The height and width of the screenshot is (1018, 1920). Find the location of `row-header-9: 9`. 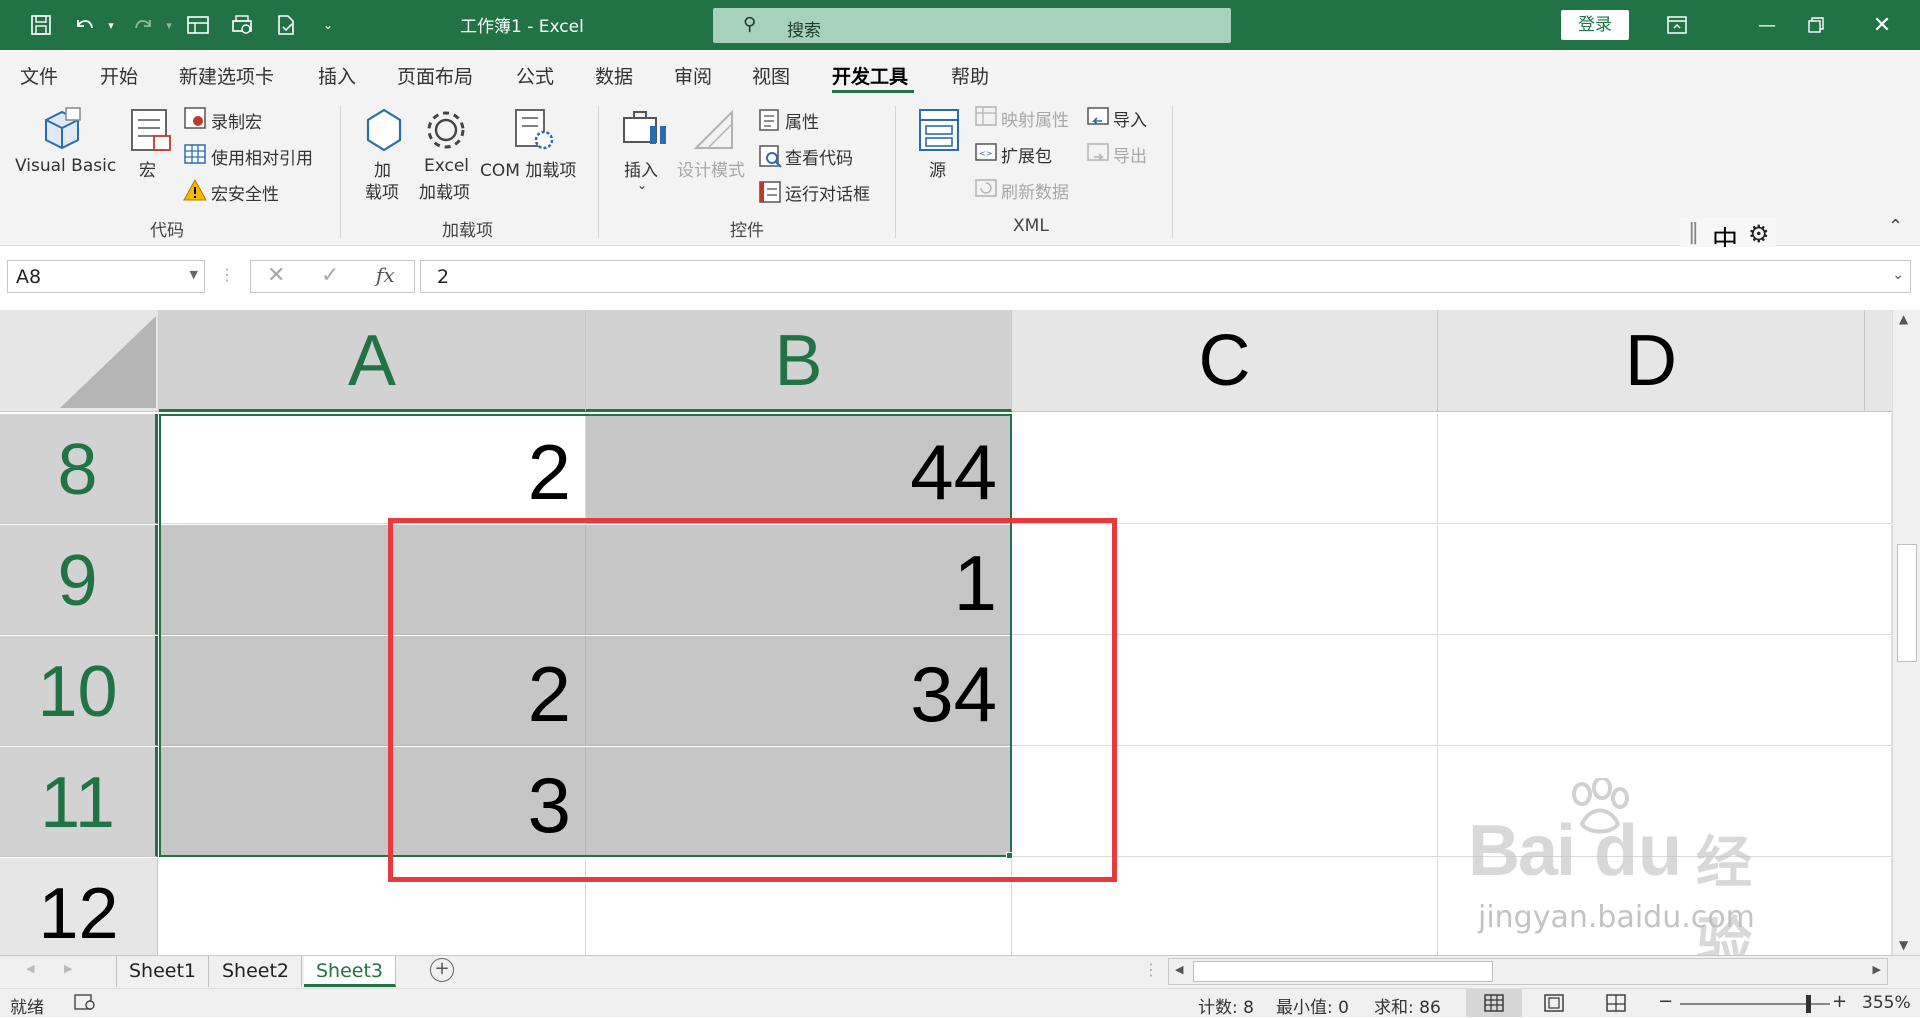

row-header-9: 9 is located at coordinates (79, 580).